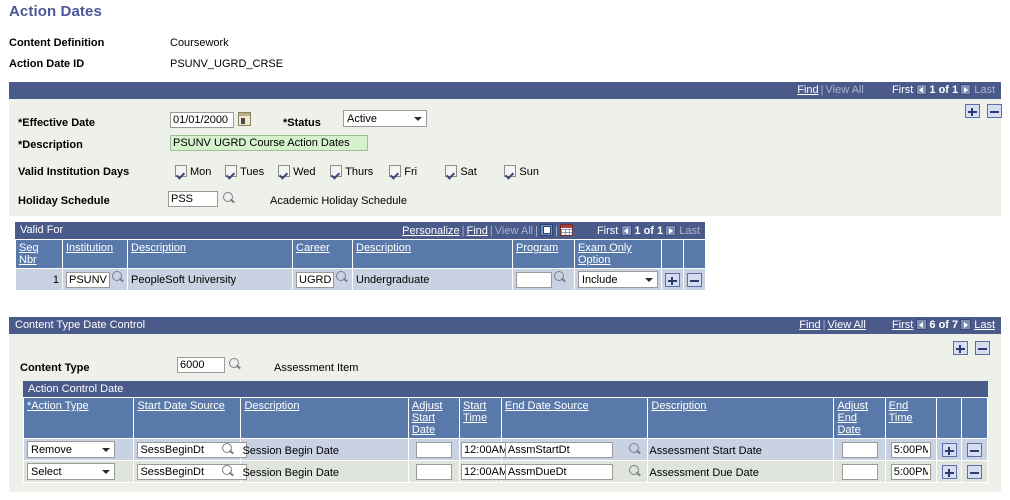  I want to click on col-career-description: Description, so click(432, 254).